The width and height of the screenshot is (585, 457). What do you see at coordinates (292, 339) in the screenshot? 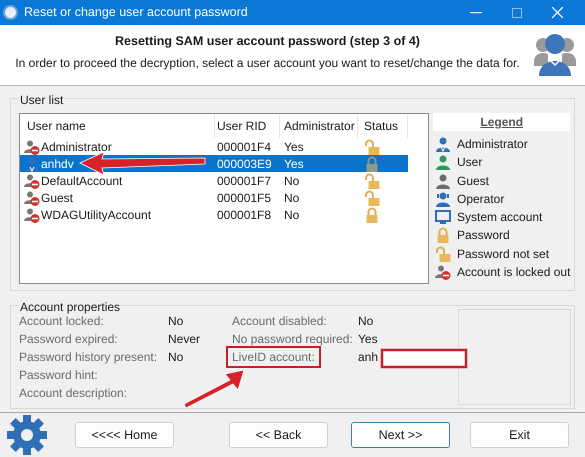
I see `field-label: No password required:` at bounding box center [292, 339].